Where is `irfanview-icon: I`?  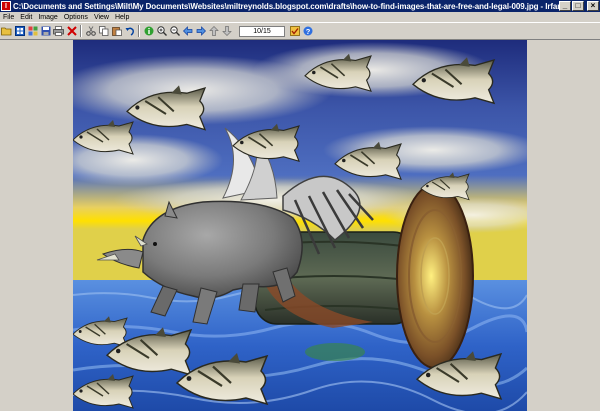 irfanview-icon: I is located at coordinates (6, 6).